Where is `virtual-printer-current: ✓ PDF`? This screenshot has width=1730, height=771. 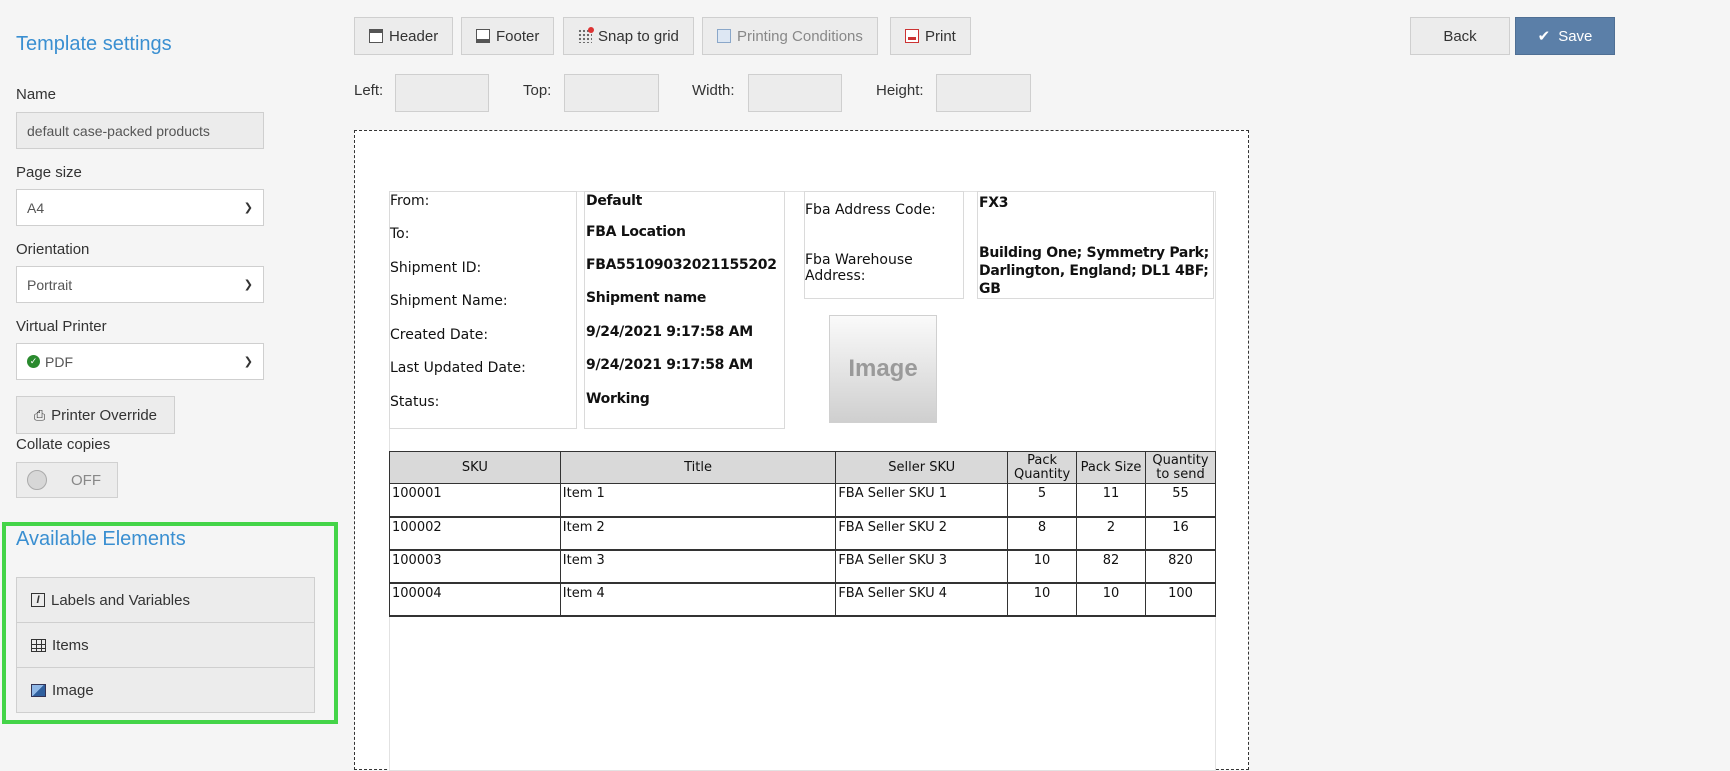
virtual-printer-current: ✓ PDF is located at coordinates (50, 362).